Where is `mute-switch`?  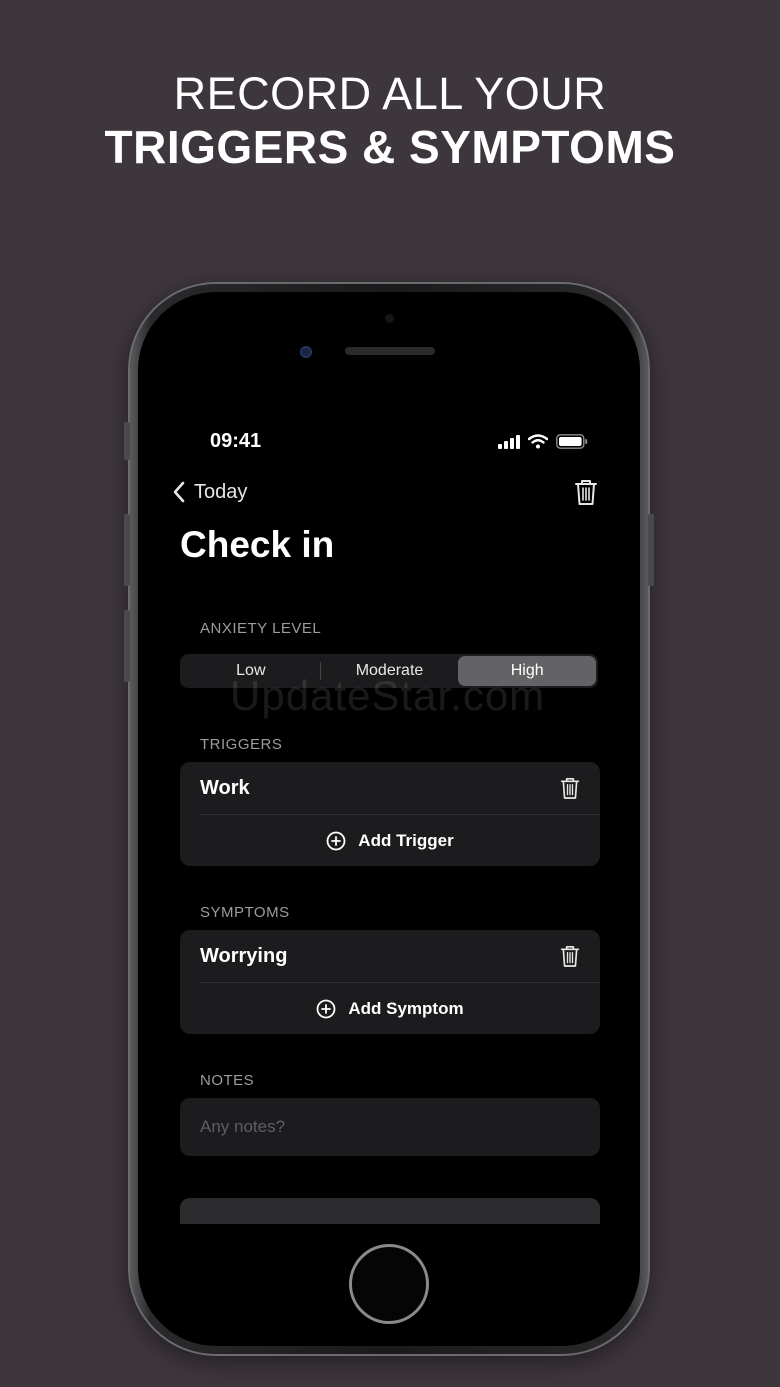 mute-switch is located at coordinates (127, 441).